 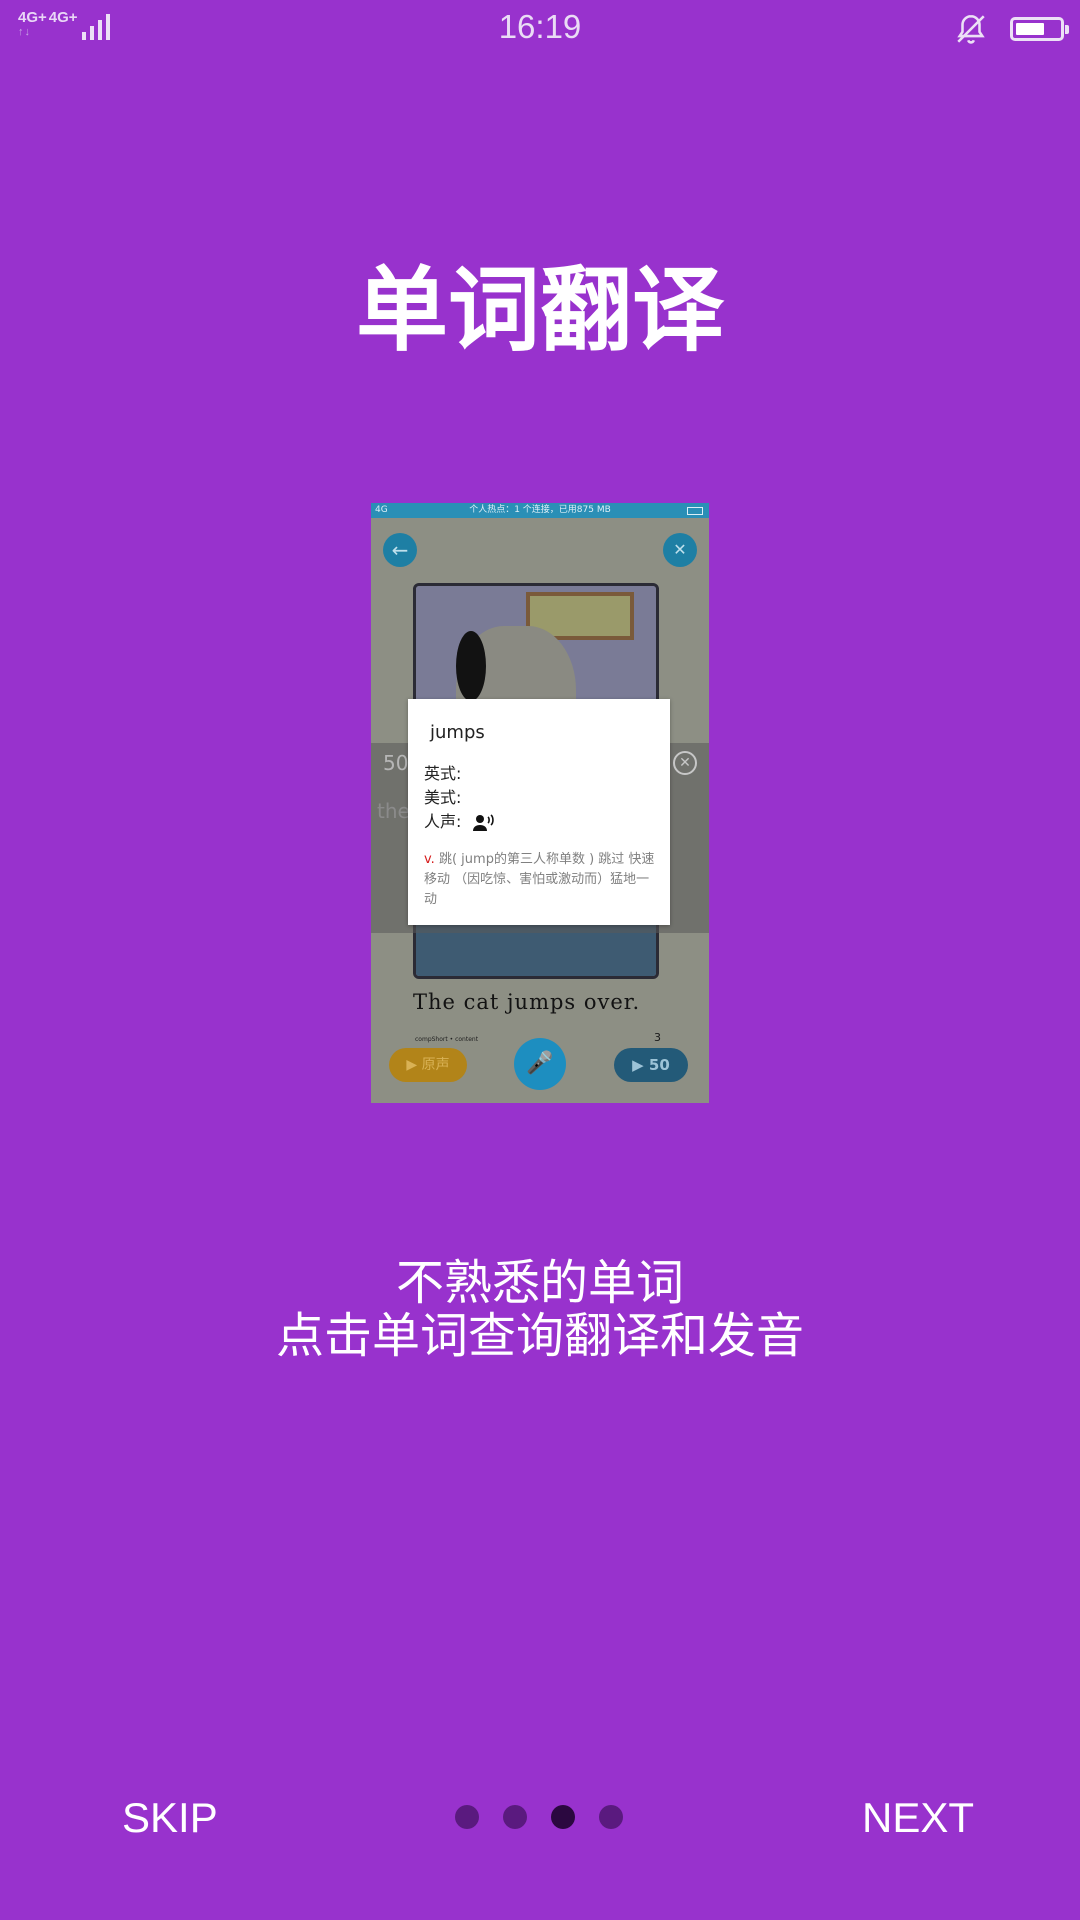 I want to click on subtitle-line-2: 点击单词查询翻译和发音, so click(x=539, y=1336).